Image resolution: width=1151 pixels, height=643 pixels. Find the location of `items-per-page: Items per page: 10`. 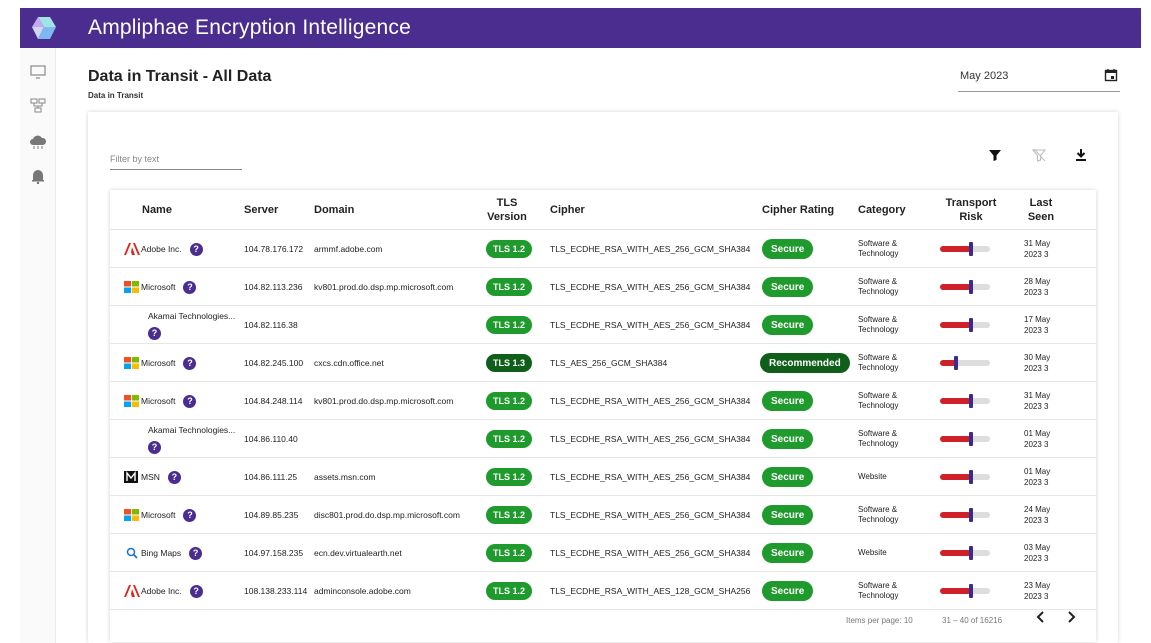

items-per-page: Items per page: 10 is located at coordinates (879, 620).